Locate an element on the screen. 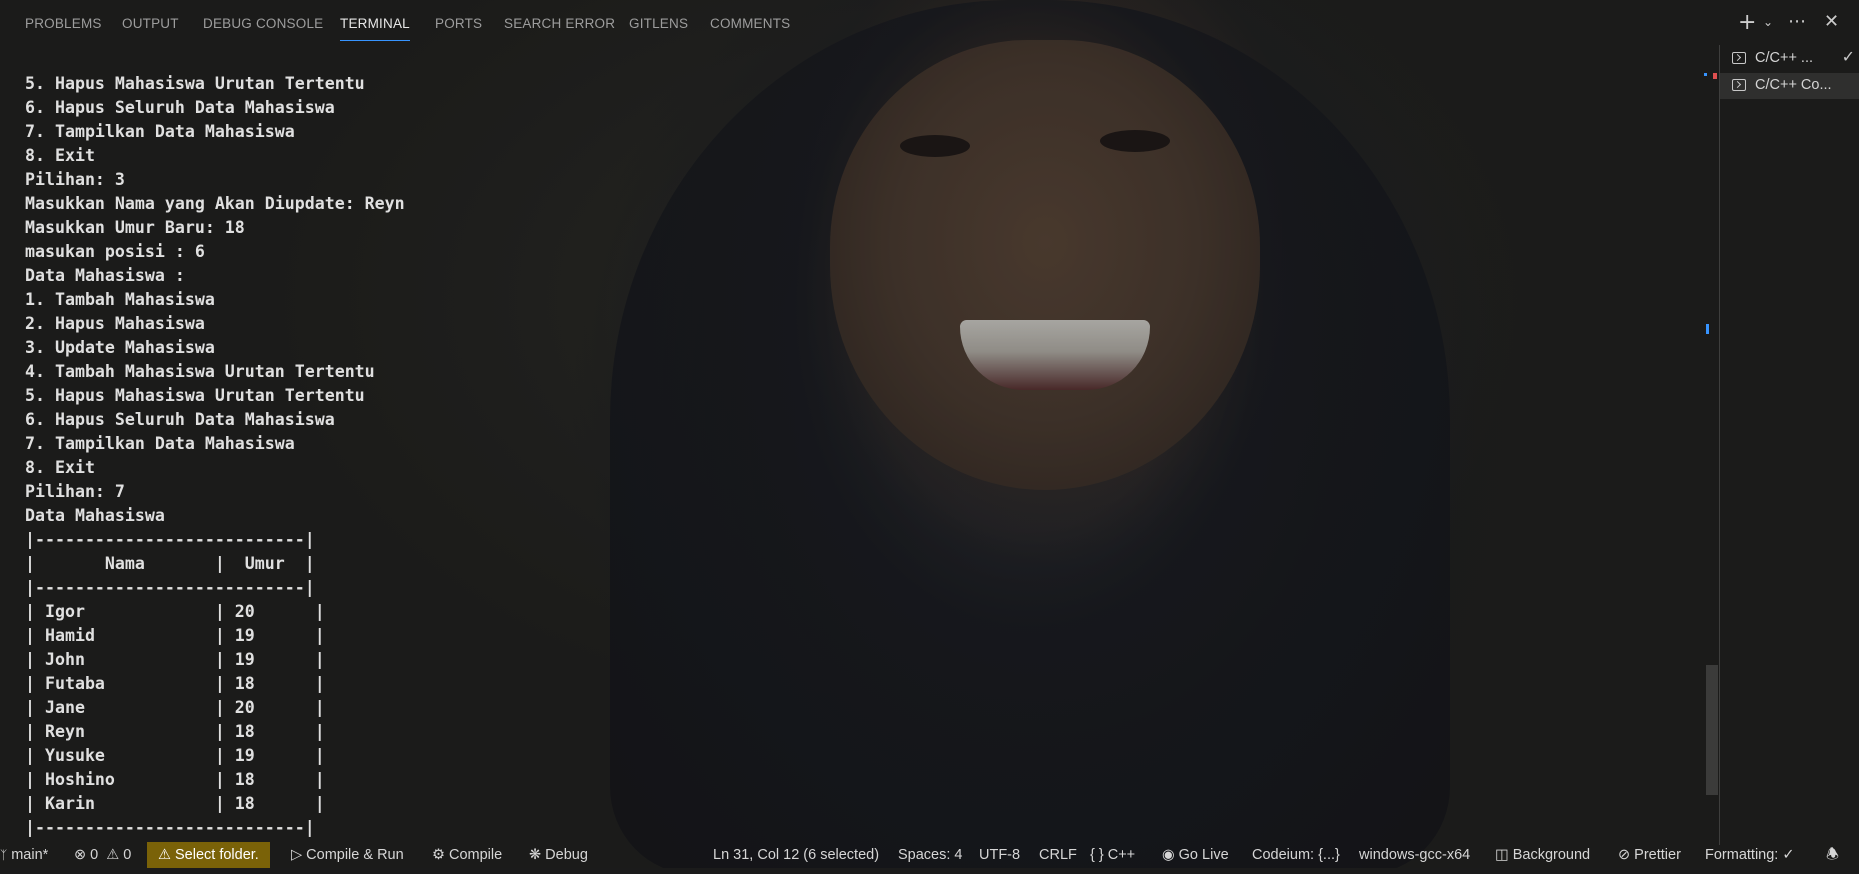 Image resolution: width=1859 pixels, height=874 pixels. debug-label: Debug is located at coordinates (566, 855).